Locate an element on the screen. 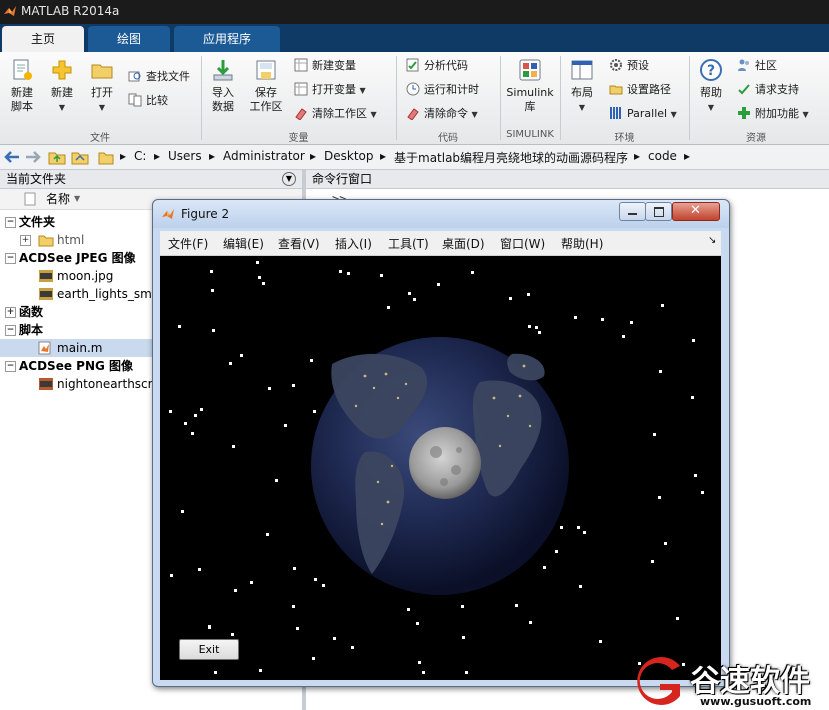 The image size is (829, 710). community-label: 社区 is located at coordinates (766, 65).